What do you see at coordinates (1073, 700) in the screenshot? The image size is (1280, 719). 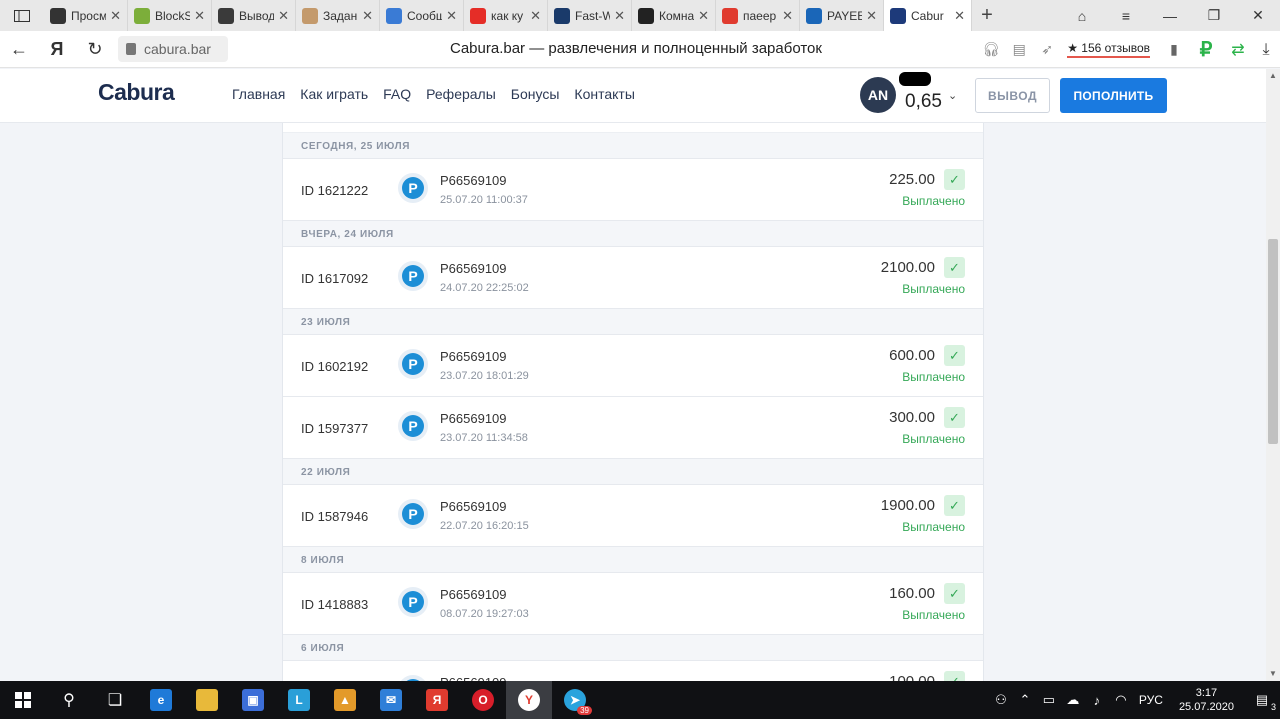 I see `cloud-icon: ☁` at bounding box center [1073, 700].